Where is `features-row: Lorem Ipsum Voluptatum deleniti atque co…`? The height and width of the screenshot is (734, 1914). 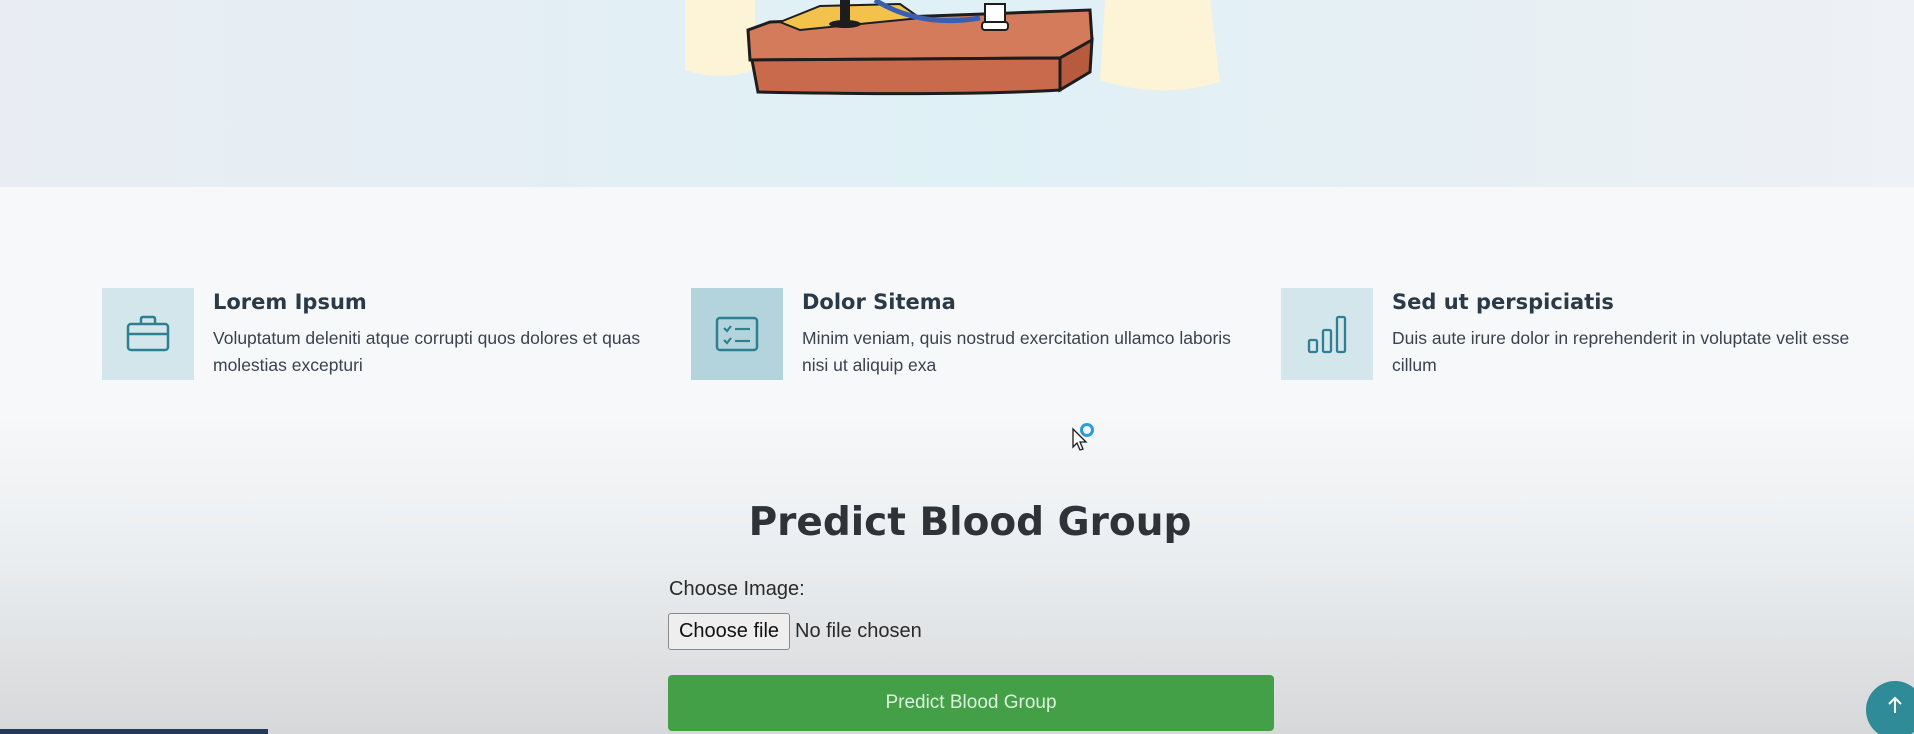 features-row: Lorem Ipsum Voluptatum deleniti atque co… is located at coordinates (957, 336).